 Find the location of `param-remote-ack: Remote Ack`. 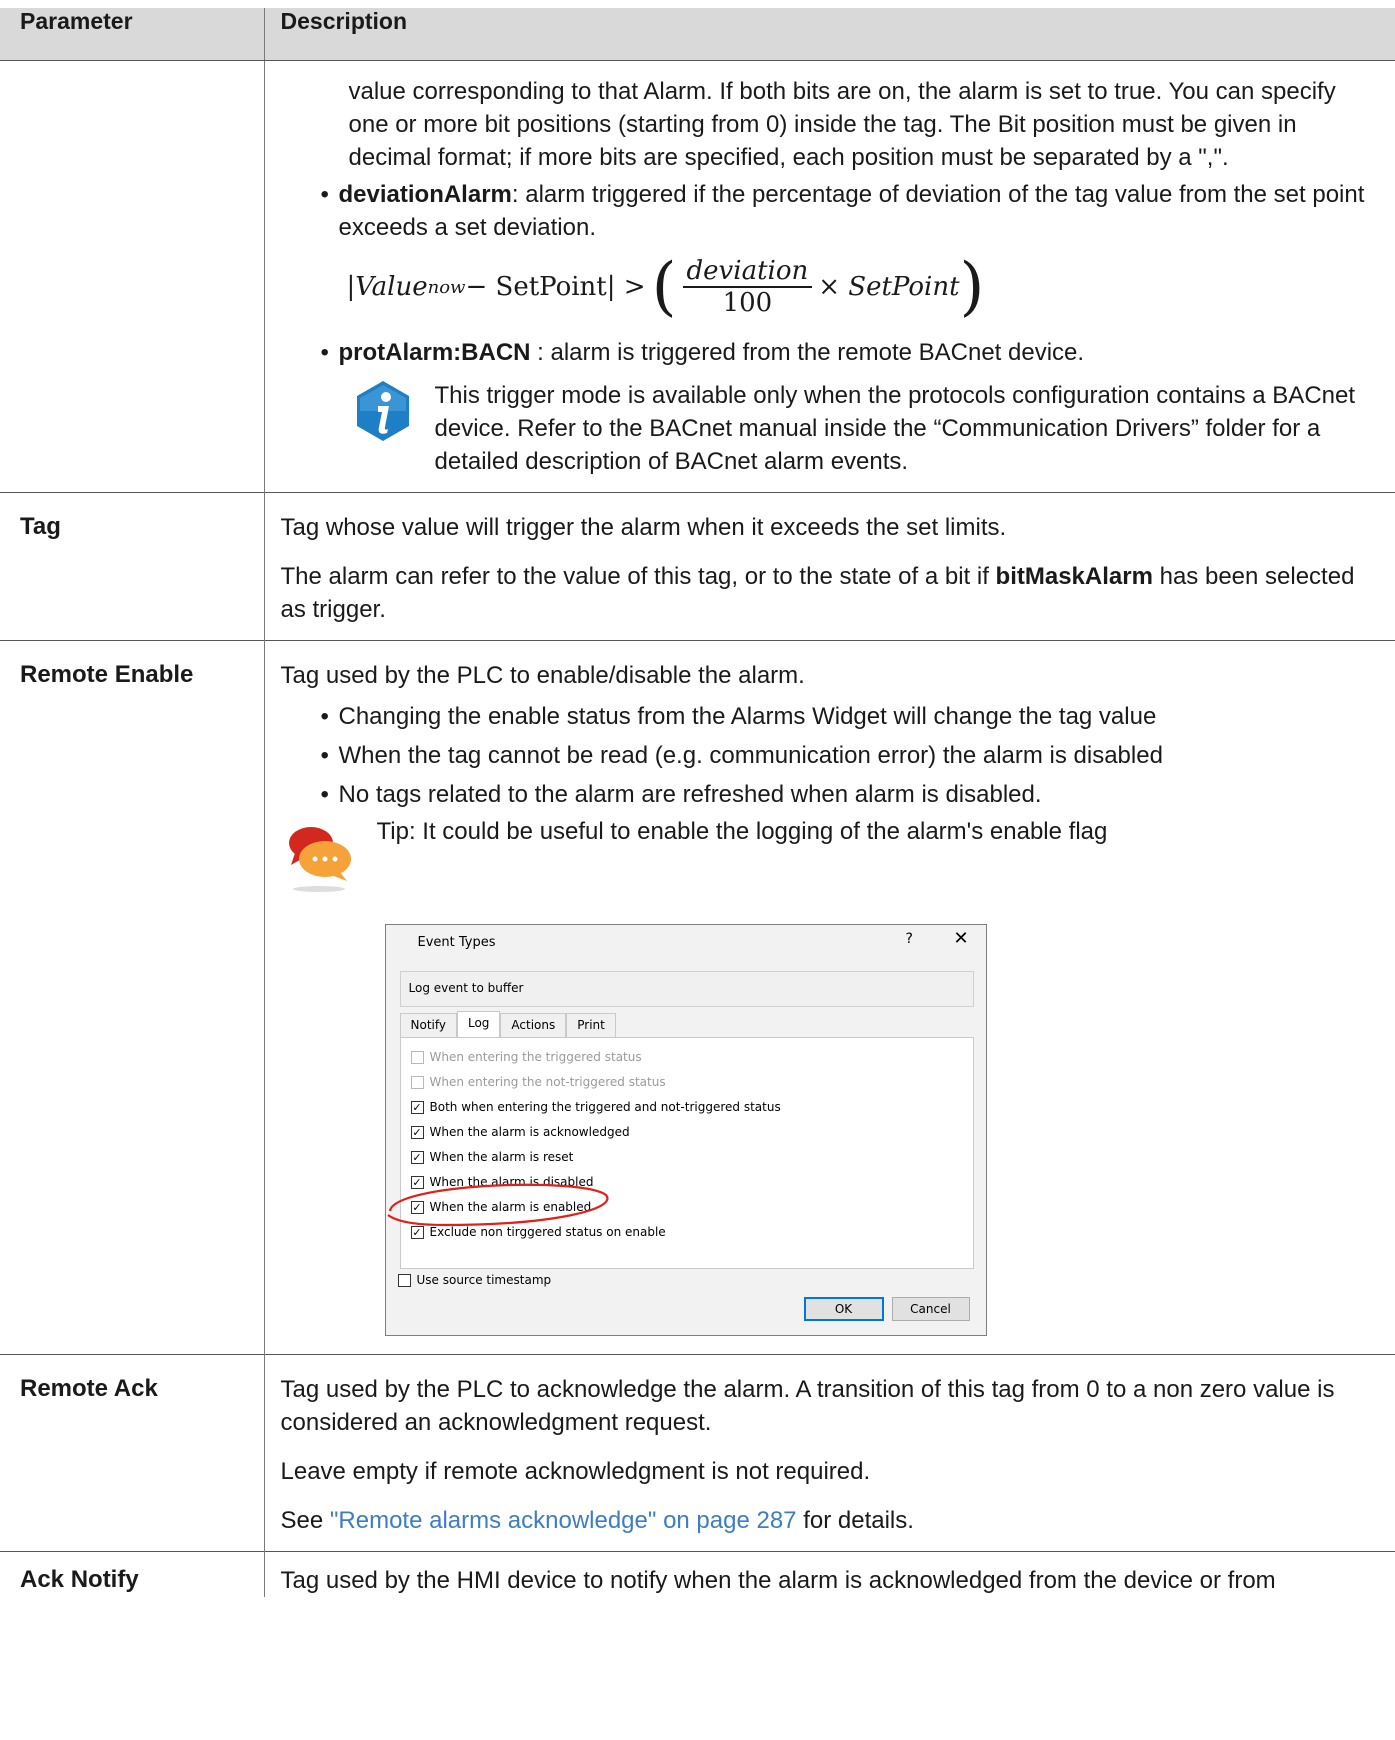

param-remote-ack: Remote Ack is located at coordinates (132, 1453).